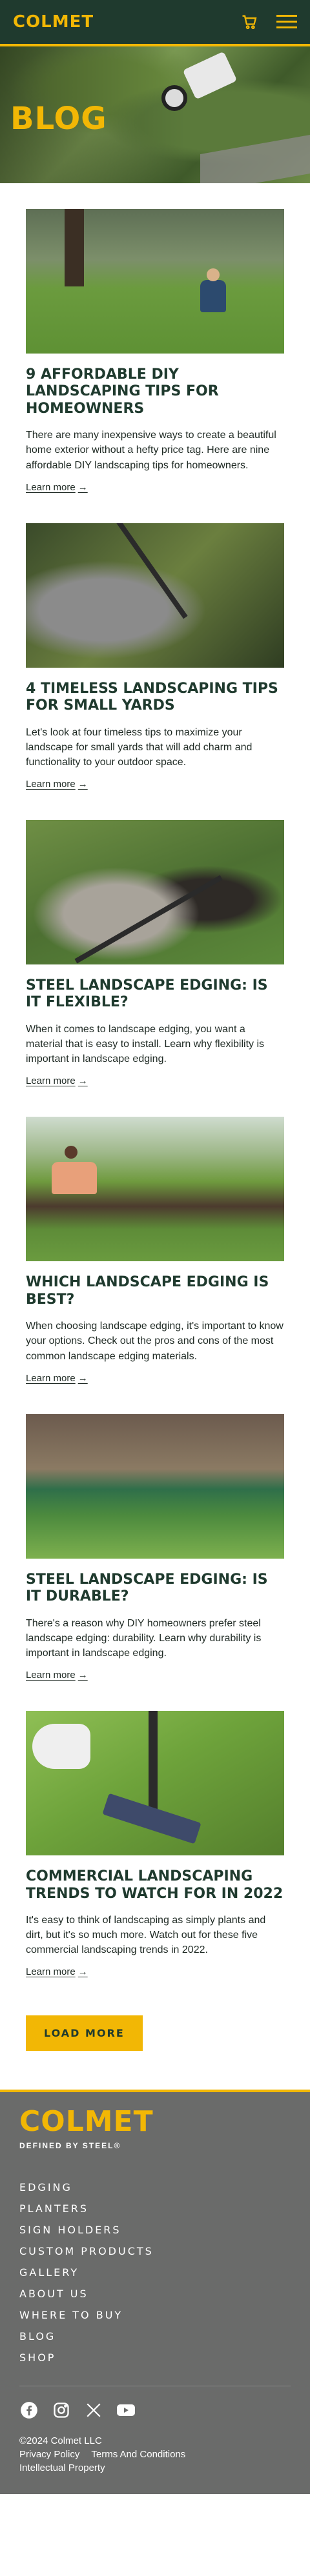 The height and width of the screenshot is (2576, 310). I want to click on youtube-icon, so click(126, 2410).